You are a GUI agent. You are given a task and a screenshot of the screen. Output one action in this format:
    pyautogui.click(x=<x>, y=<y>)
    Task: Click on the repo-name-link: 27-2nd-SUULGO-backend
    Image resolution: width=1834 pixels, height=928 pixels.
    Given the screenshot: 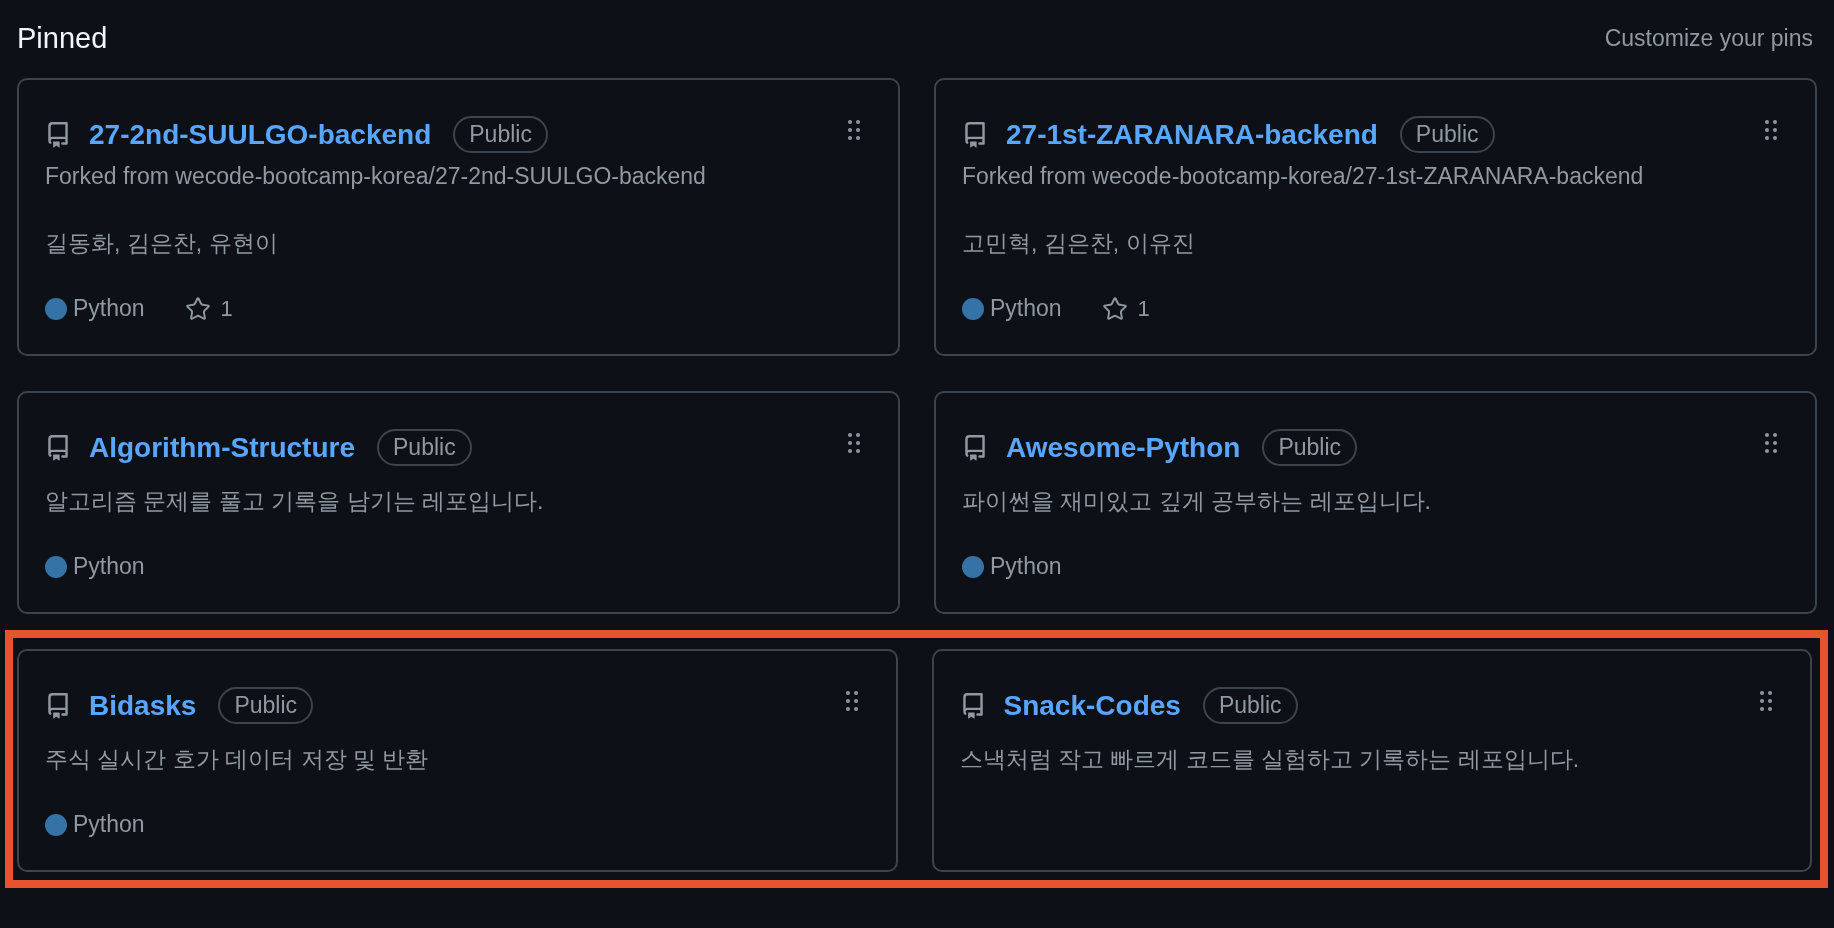 What is the action you would take?
    pyautogui.click(x=260, y=134)
    